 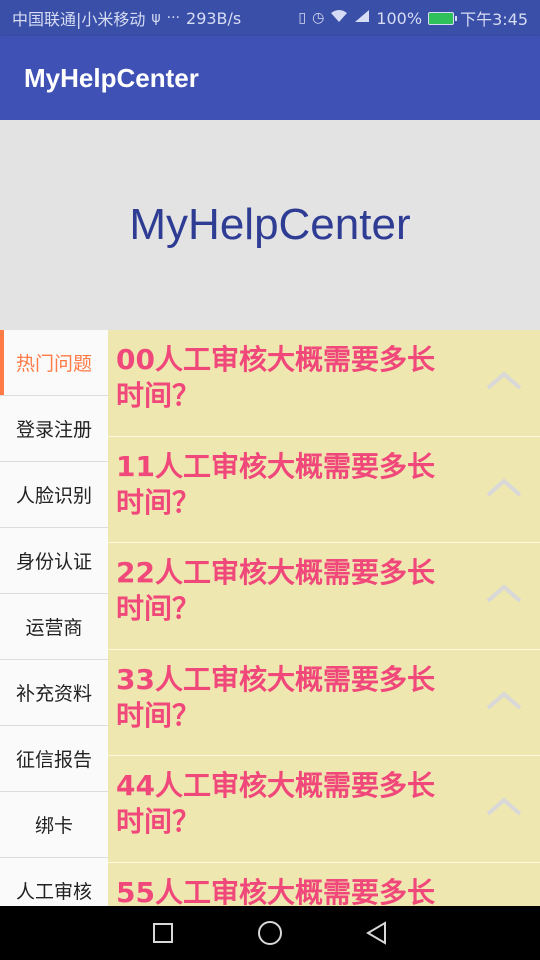 I want to click on sidebar-item-identity-verification: 身份认证, so click(x=54, y=561).